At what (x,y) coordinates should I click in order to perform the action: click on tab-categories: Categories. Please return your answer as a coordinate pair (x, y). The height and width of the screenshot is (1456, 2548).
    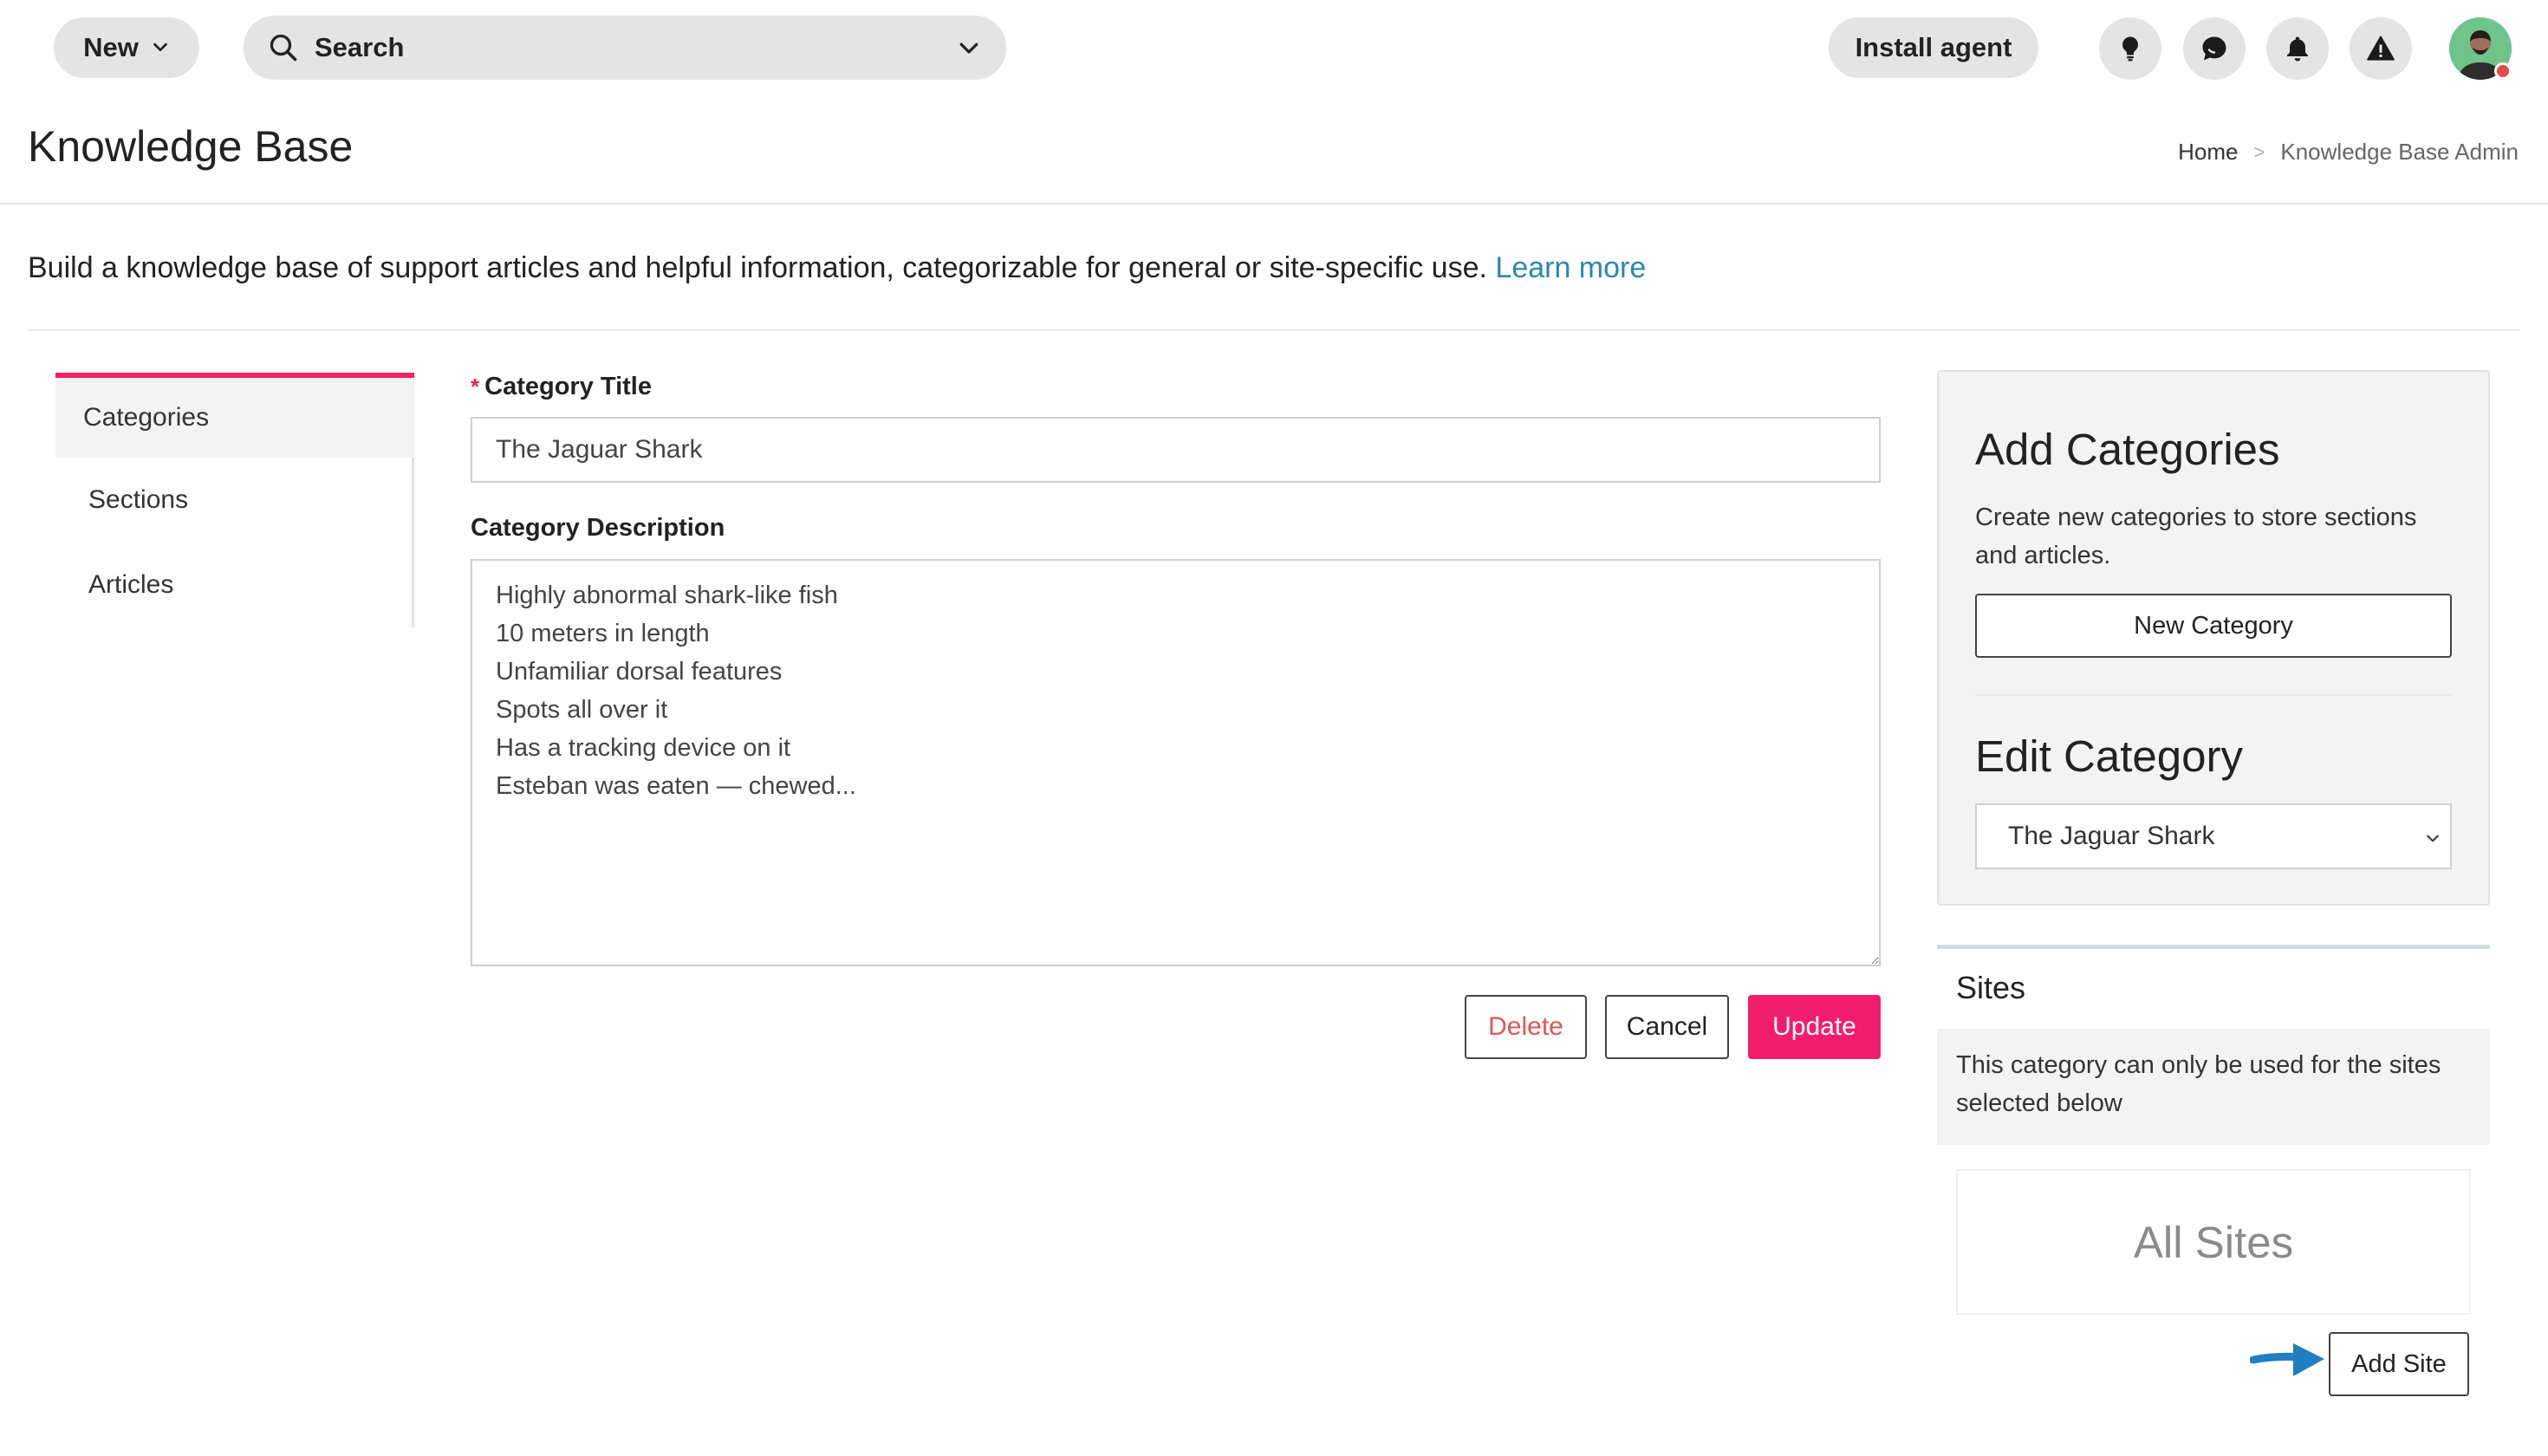
    Looking at the image, I should click on (234, 415).